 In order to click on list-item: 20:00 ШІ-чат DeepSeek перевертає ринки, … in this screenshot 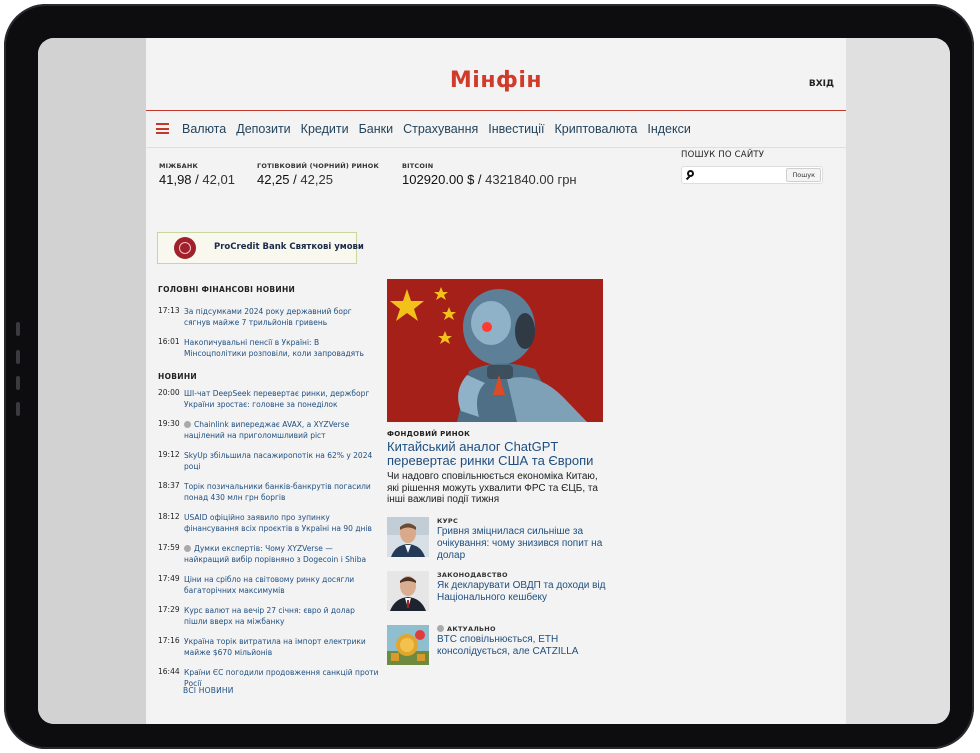, I will do `click(269, 399)`.